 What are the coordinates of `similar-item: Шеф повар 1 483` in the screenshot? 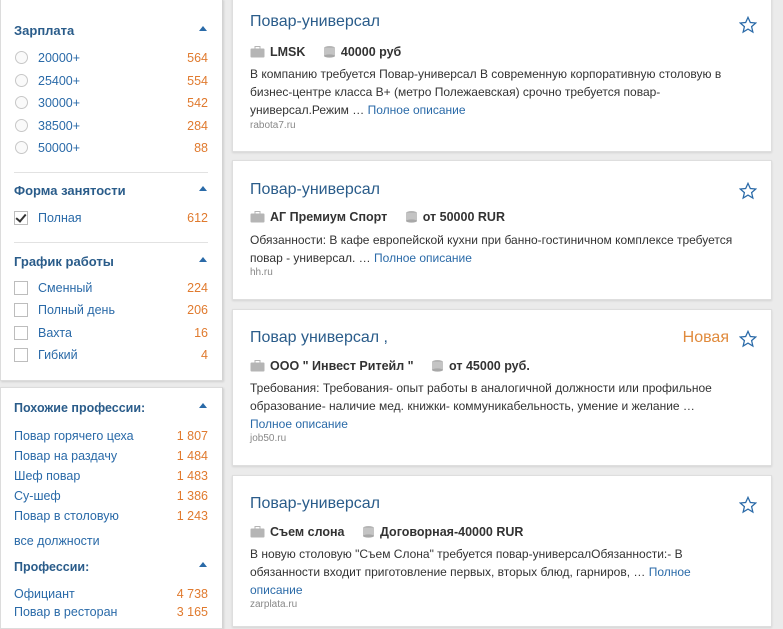 It's located at (111, 476).